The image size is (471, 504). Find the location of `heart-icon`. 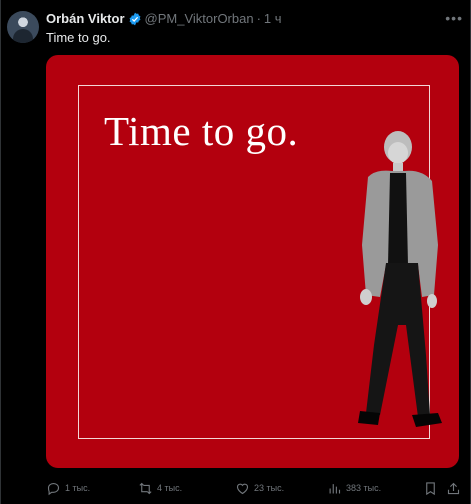

heart-icon is located at coordinates (242, 488).